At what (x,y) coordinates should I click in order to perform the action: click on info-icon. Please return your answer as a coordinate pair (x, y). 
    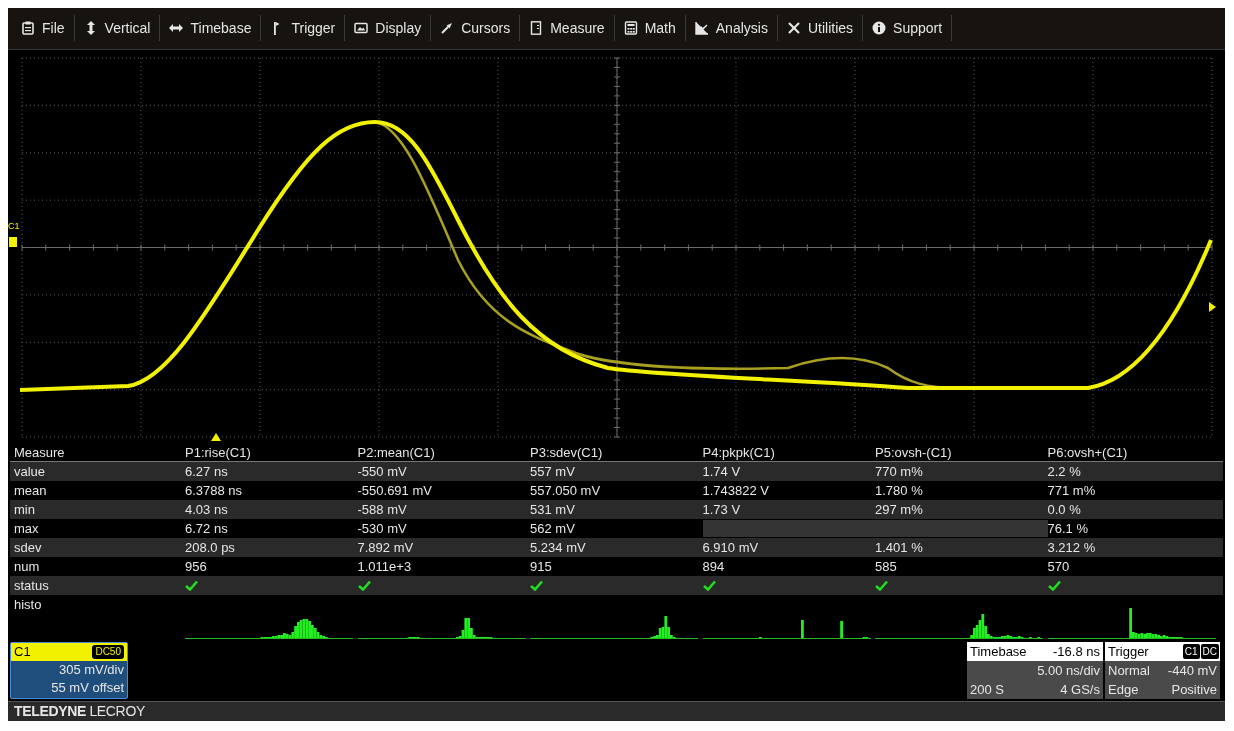
    Looking at the image, I should click on (879, 28).